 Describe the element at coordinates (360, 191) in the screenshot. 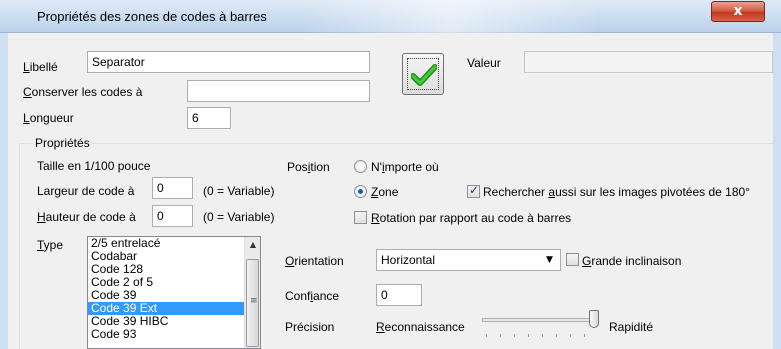

I see `radio-zone` at that location.